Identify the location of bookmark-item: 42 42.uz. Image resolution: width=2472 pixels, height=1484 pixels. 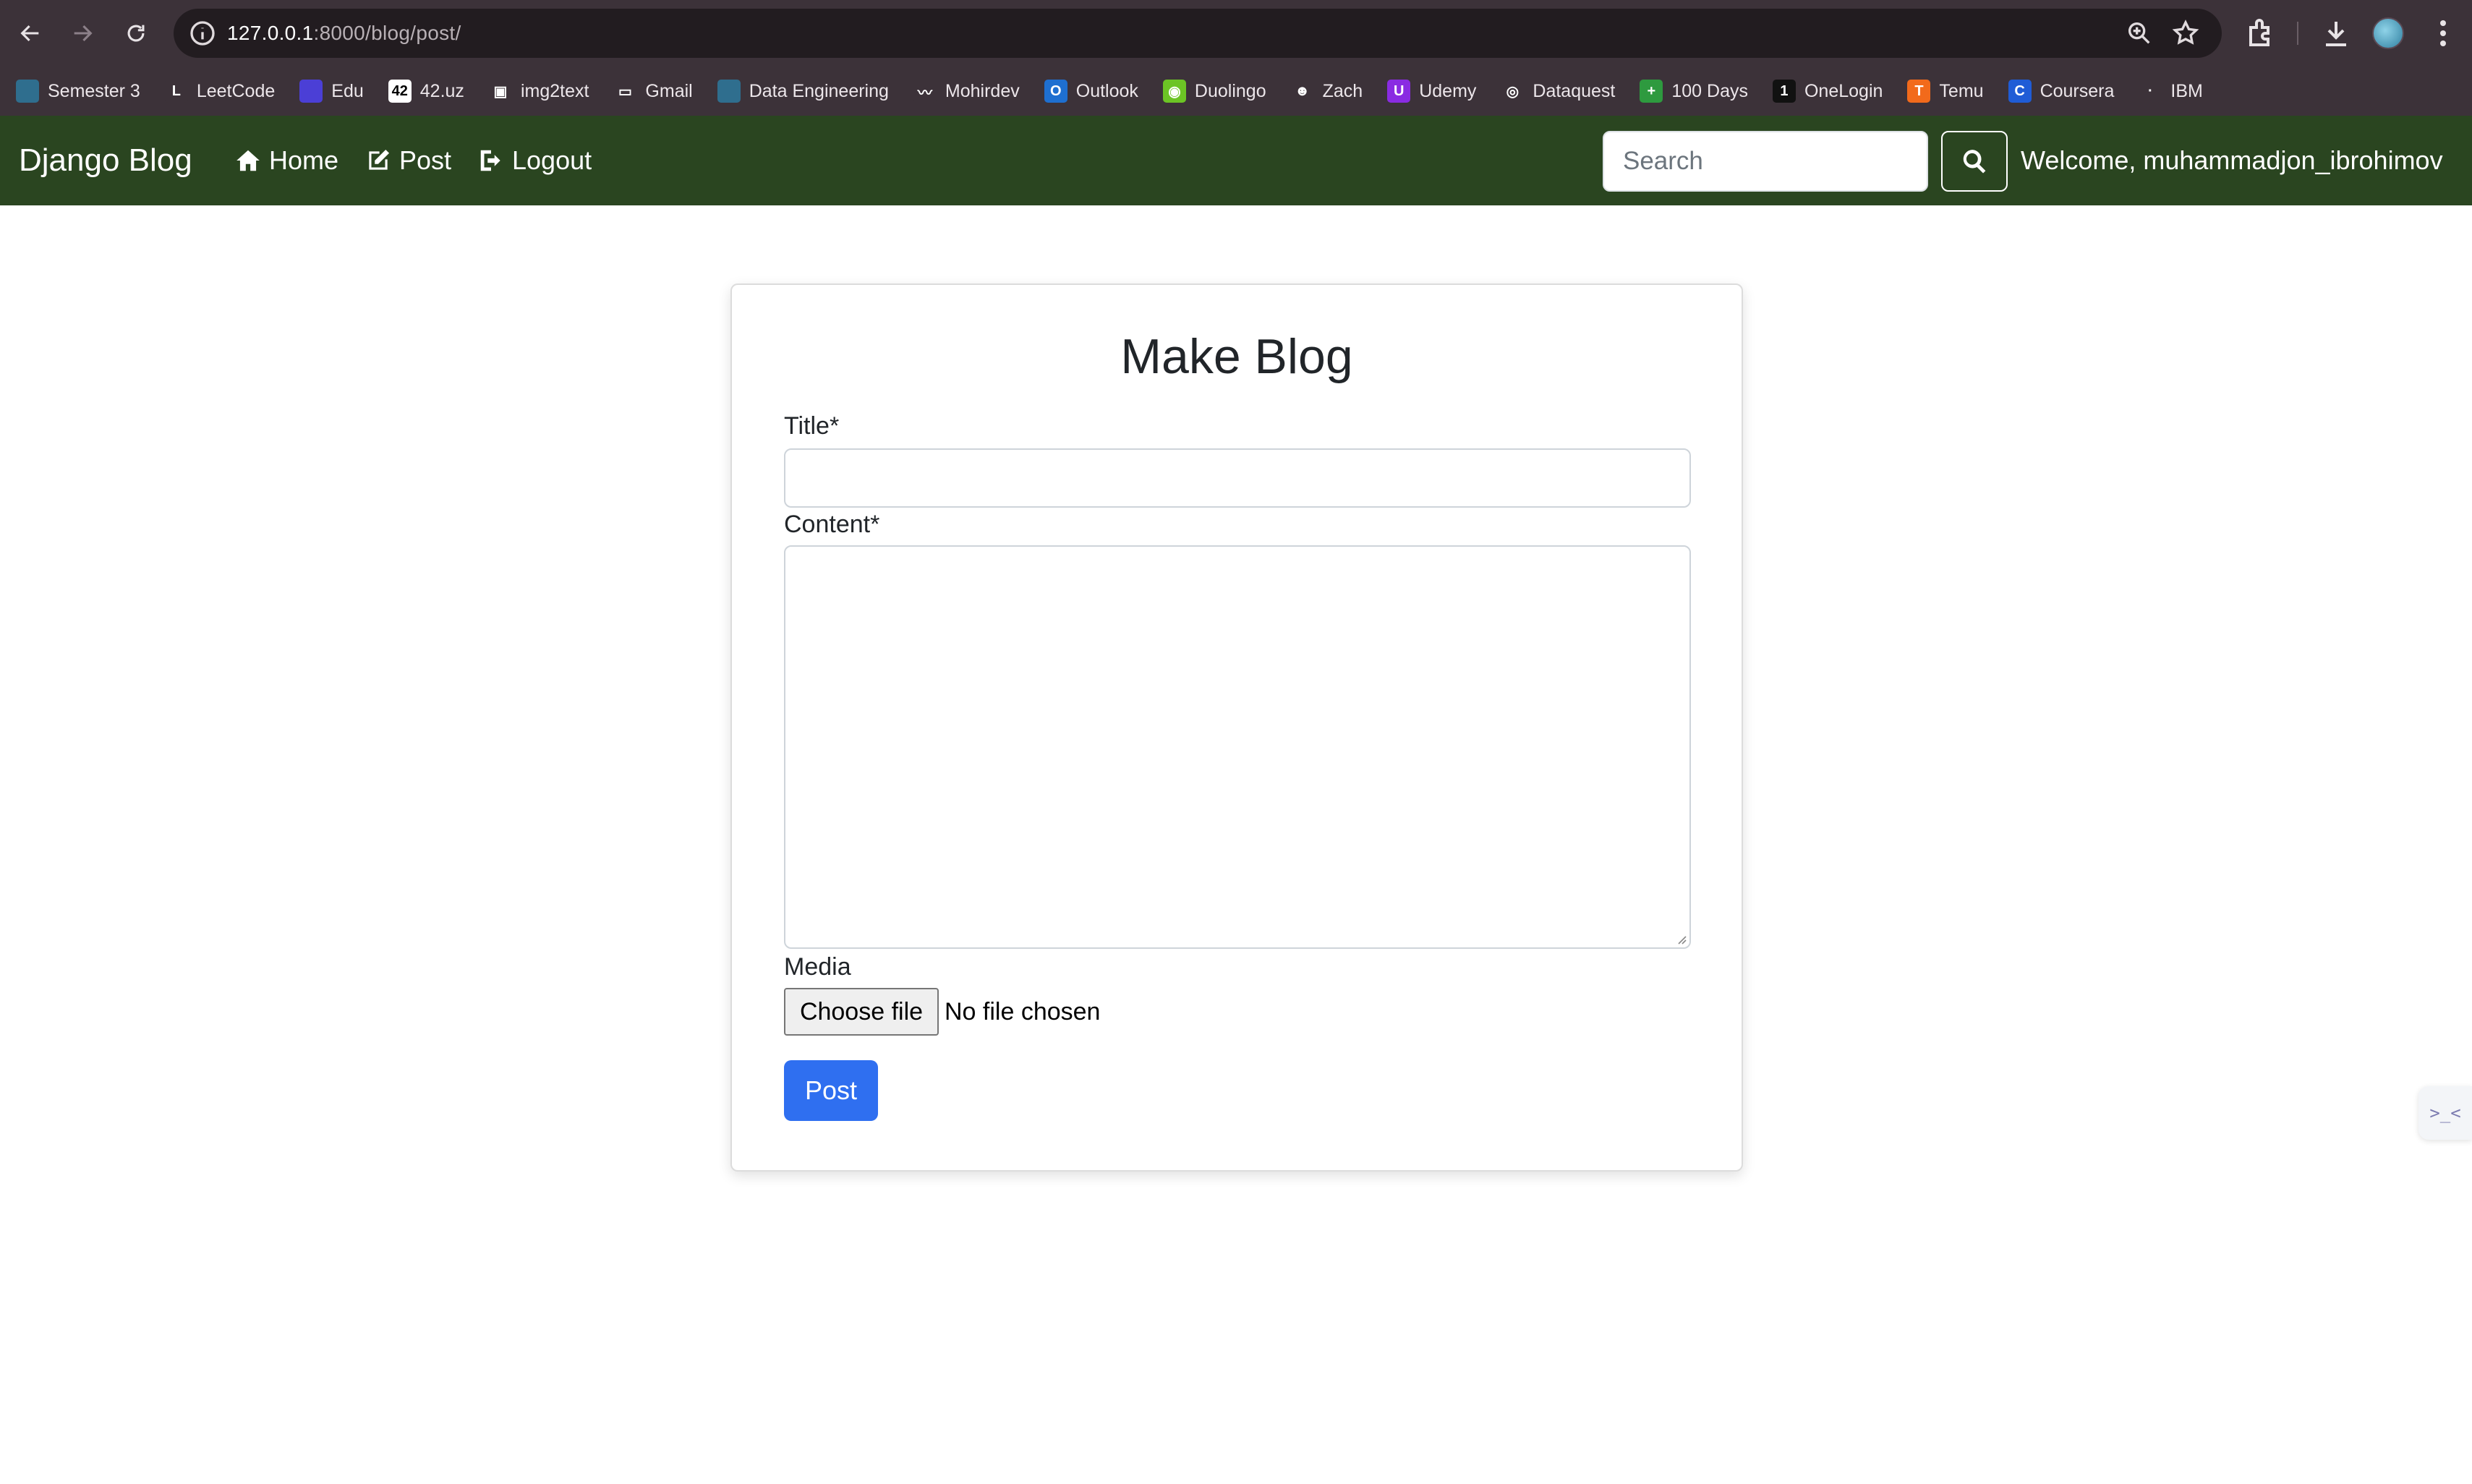
(426, 91).